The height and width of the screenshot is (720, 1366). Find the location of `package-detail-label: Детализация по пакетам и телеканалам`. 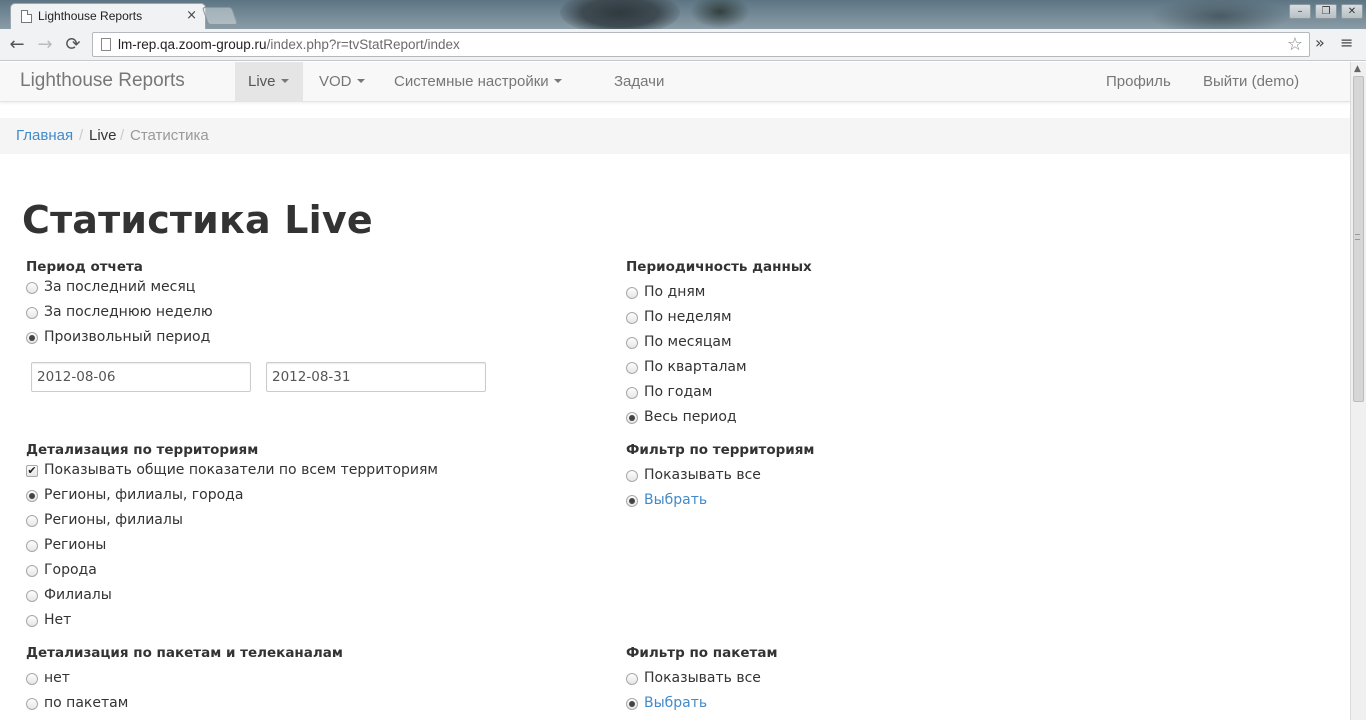

package-detail-label: Детализация по пакетам и телеканалам is located at coordinates (184, 653).